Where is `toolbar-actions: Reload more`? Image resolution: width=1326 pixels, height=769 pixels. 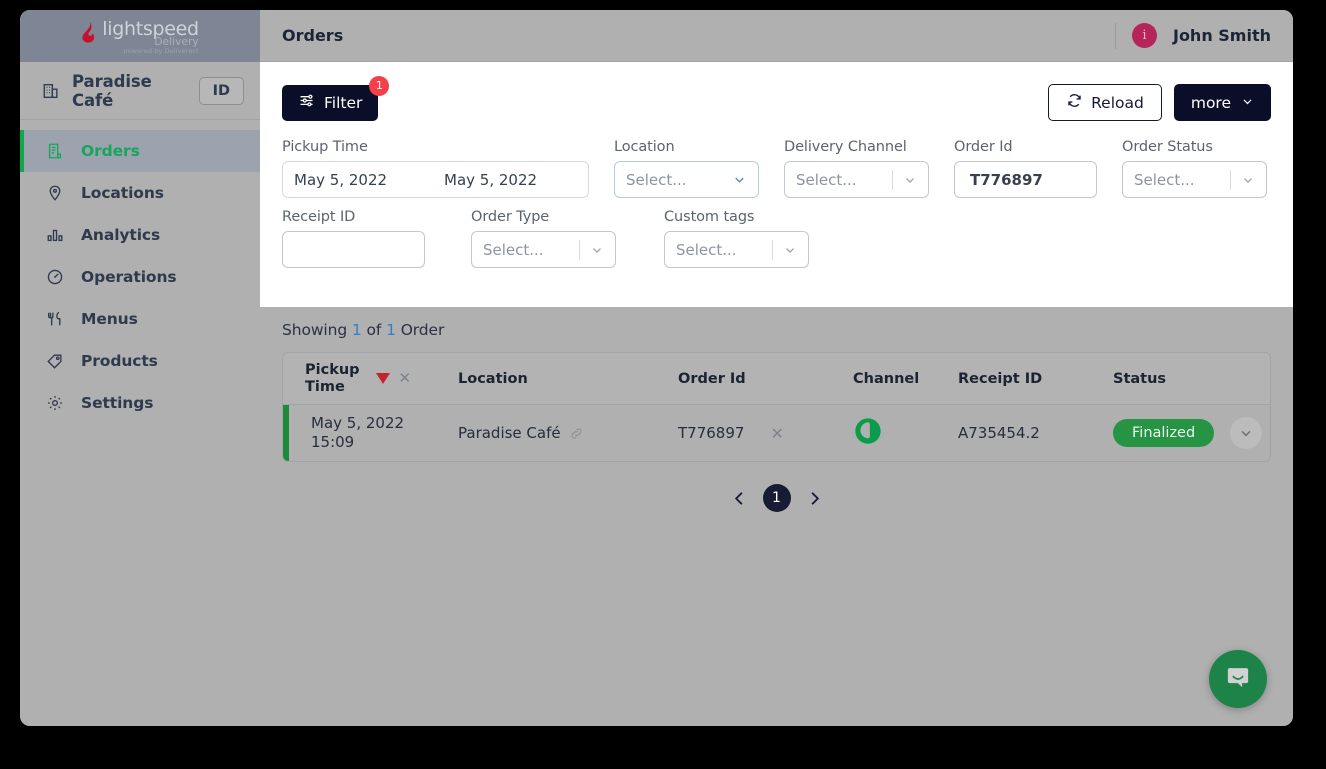
toolbar-actions: Reload more is located at coordinates (1159, 102).